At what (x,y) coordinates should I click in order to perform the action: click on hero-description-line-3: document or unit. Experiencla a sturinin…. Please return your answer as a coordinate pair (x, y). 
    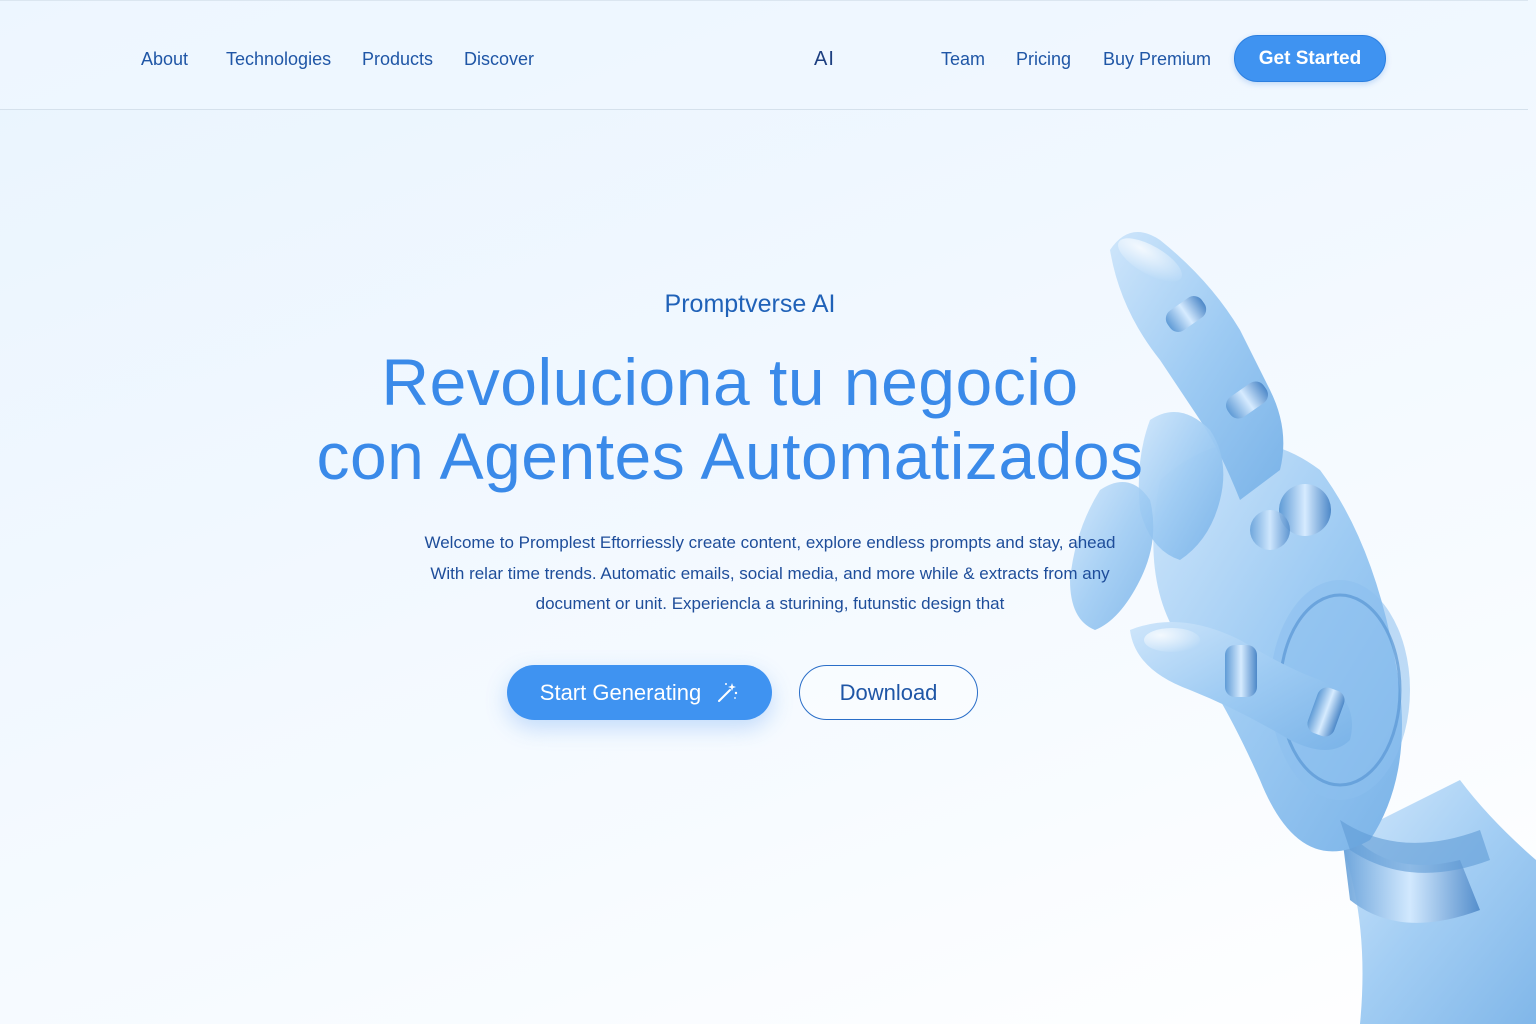
    Looking at the image, I should click on (770, 603).